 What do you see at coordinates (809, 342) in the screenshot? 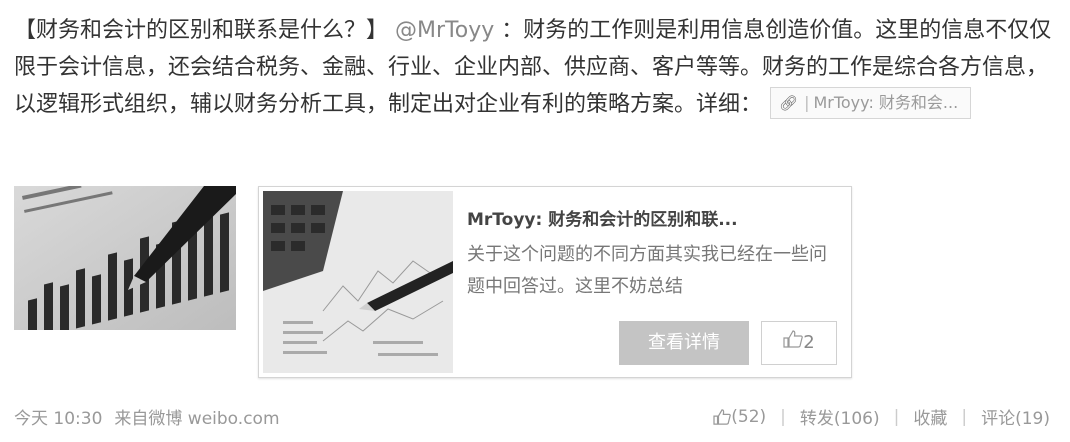
I see `card-like-count: 2` at bounding box center [809, 342].